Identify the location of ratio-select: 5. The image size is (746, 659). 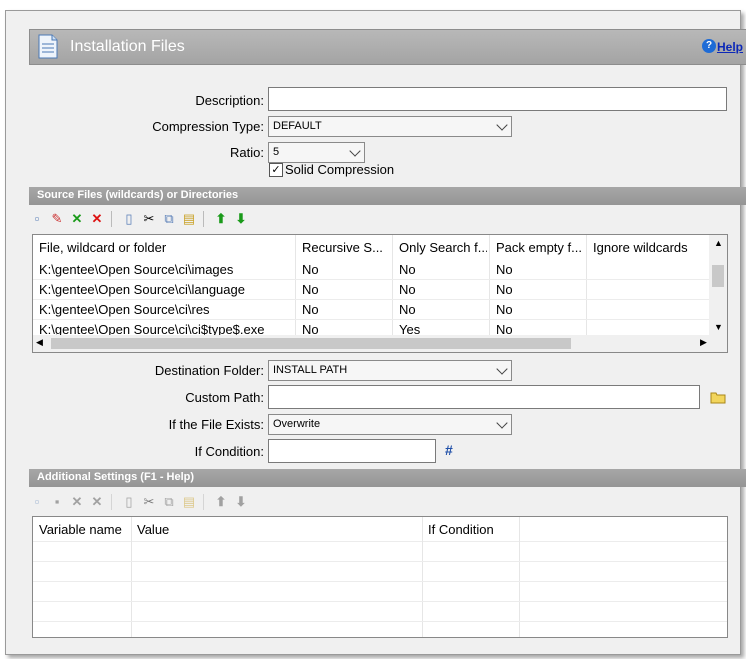
(316, 152).